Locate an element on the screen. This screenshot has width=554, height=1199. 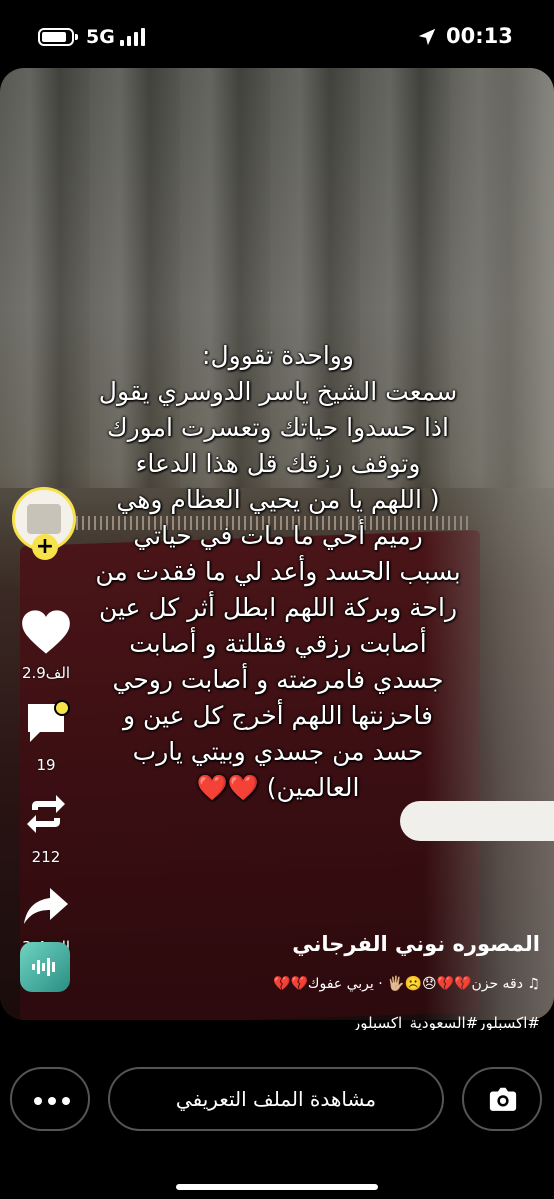
like-count: 2.9الف is located at coordinates (46, 673).